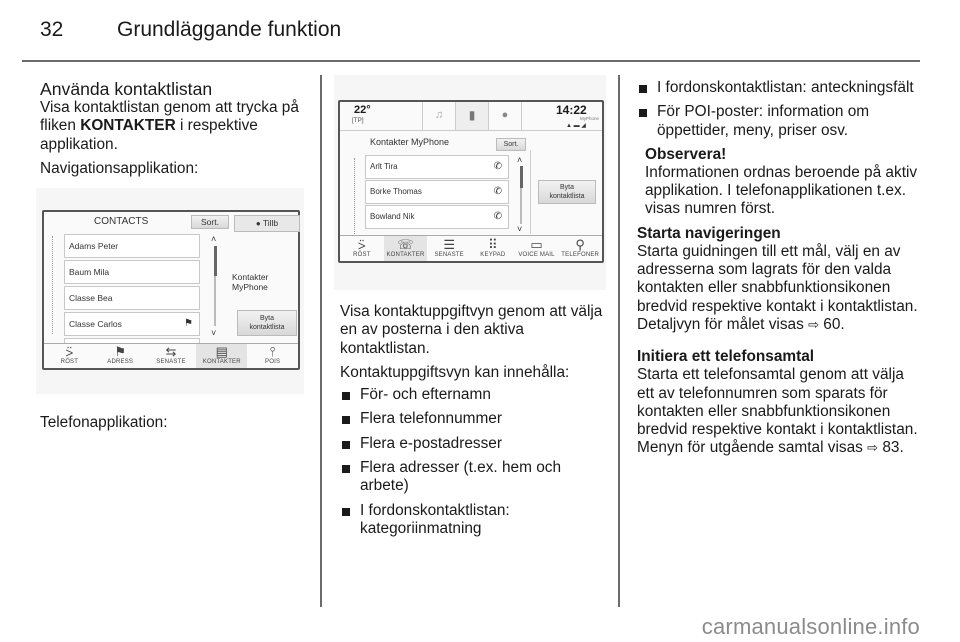 The image size is (960, 642). Describe the element at coordinates (449, 255) in the screenshot. I see `tab-label: SENASTE` at that location.